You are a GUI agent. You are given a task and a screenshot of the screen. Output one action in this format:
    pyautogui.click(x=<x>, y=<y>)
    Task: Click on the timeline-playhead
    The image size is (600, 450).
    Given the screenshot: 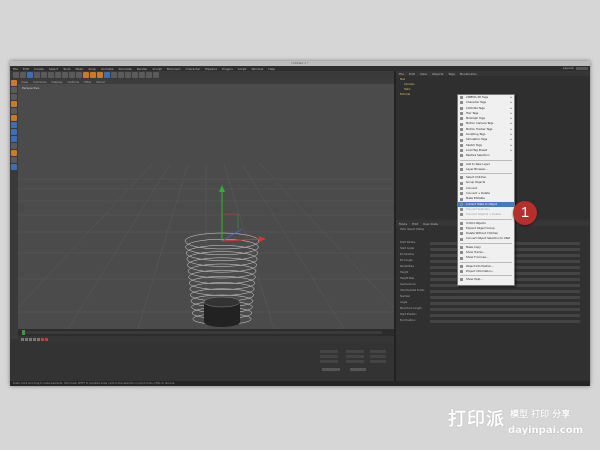 What is the action you would take?
    pyautogui.click(x=23, y=332)
    